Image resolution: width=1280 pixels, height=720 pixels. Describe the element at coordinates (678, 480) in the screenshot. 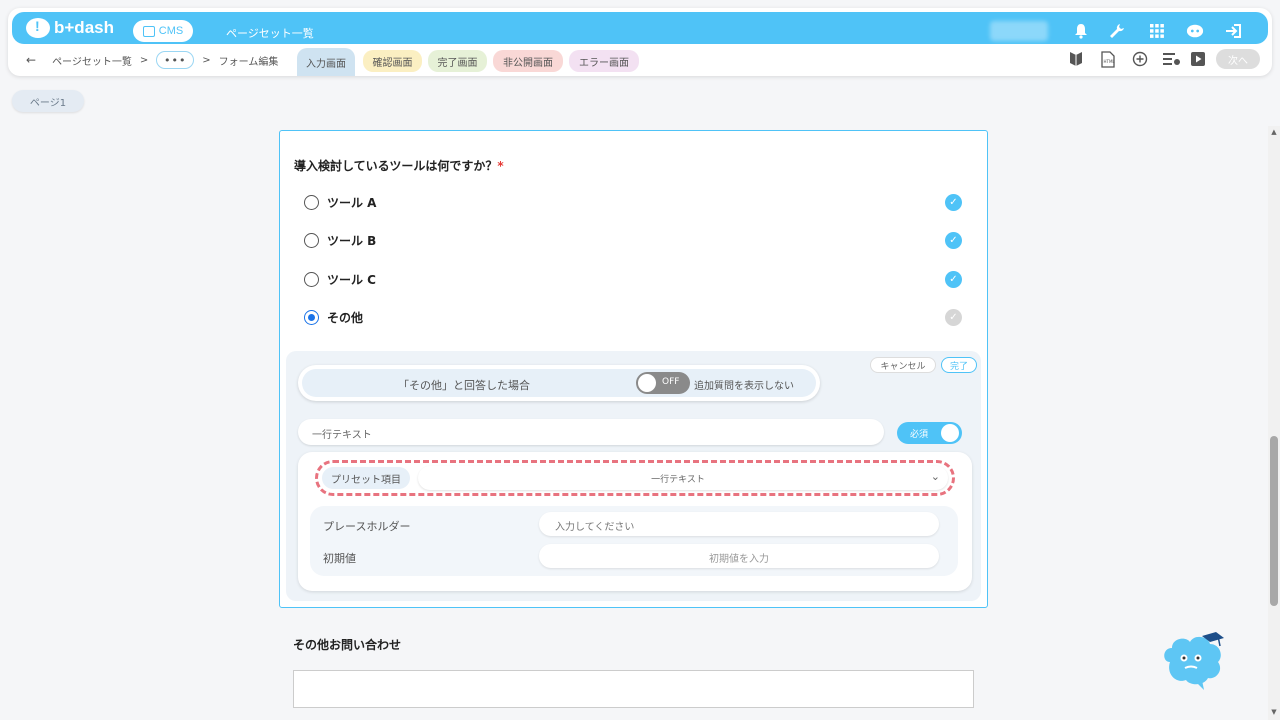

I see `preset-select-value: 一行テキスト` at that location.